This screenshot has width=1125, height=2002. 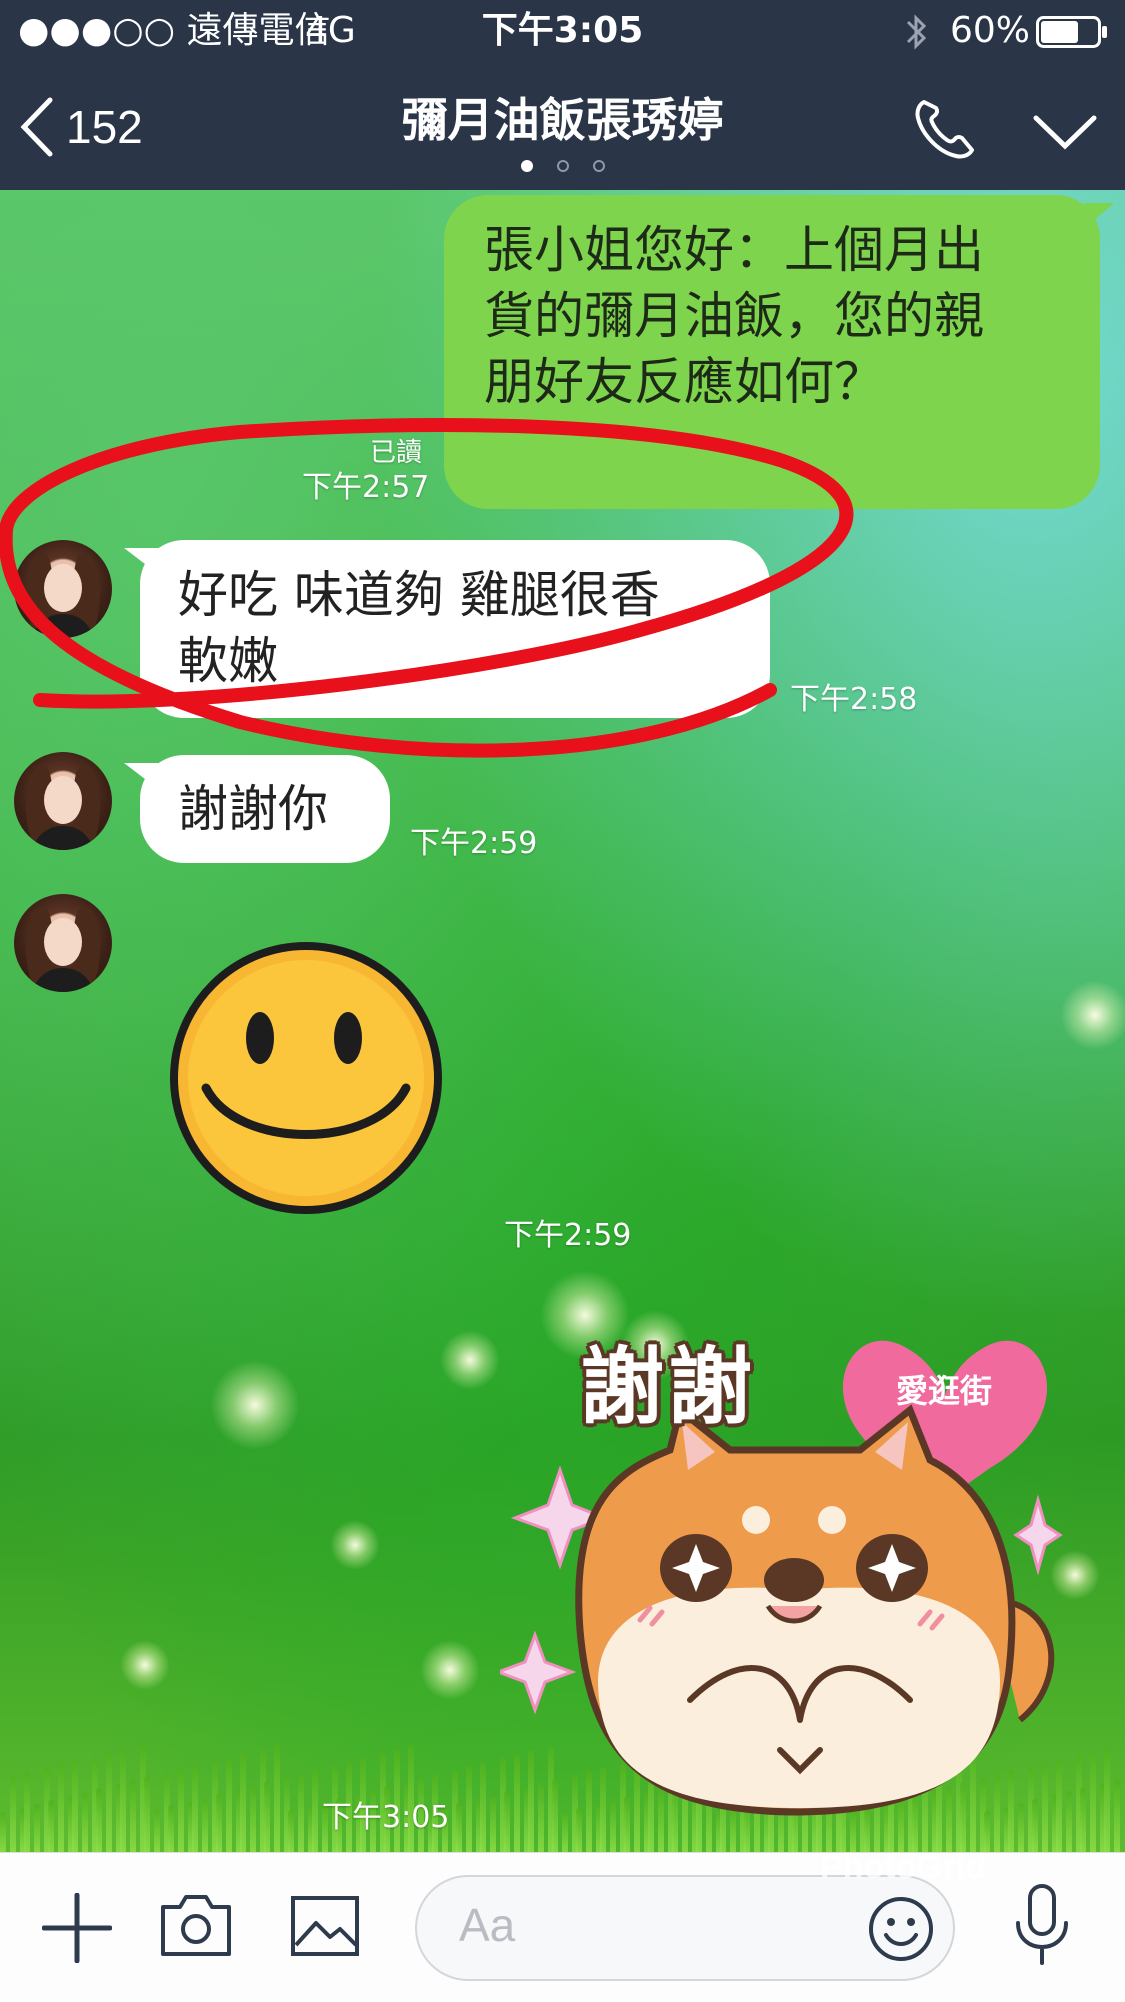 I want to click on emoji-button, so click(x=901, y=1931).